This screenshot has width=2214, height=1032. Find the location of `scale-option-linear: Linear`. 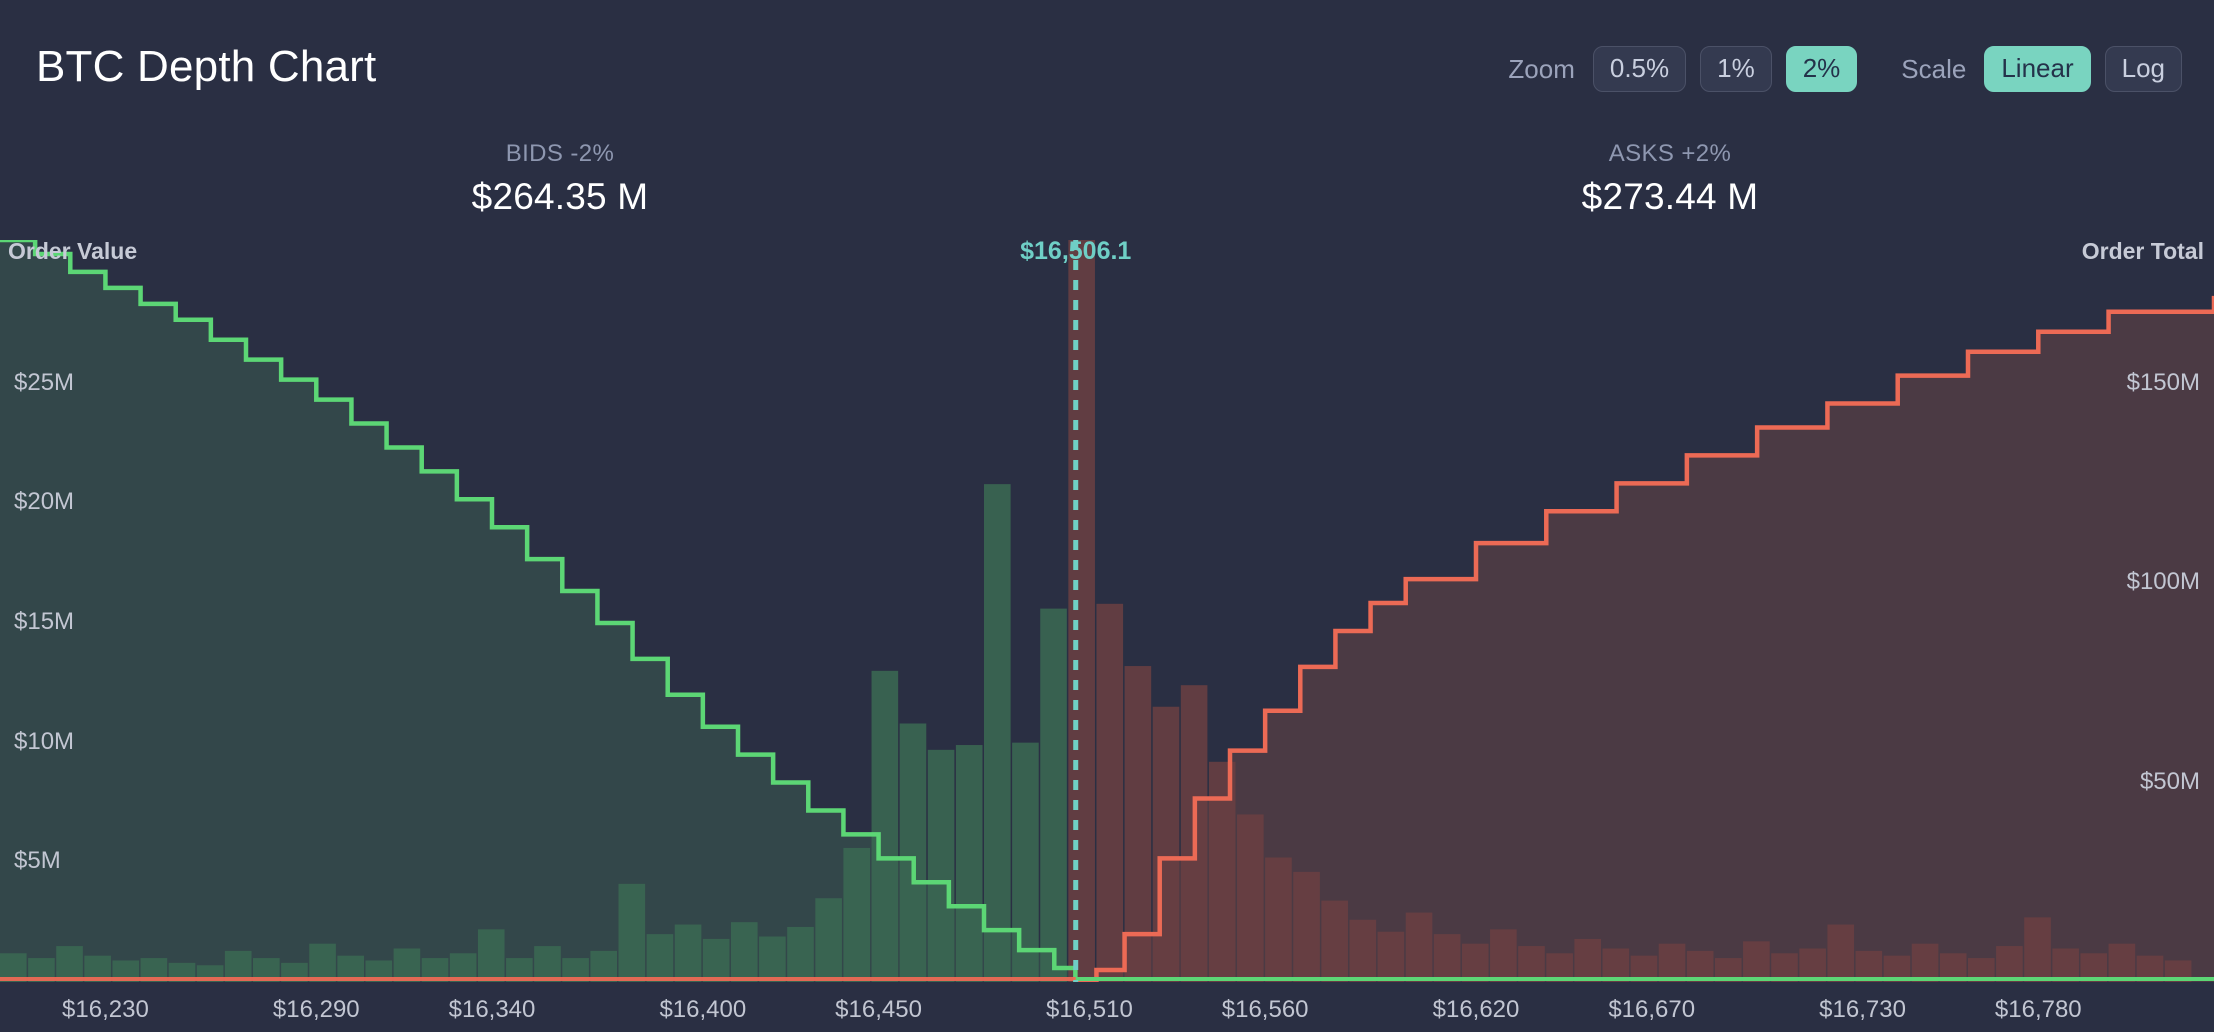

scale-option-linear: Linear is located at coordinates (2037, 69).